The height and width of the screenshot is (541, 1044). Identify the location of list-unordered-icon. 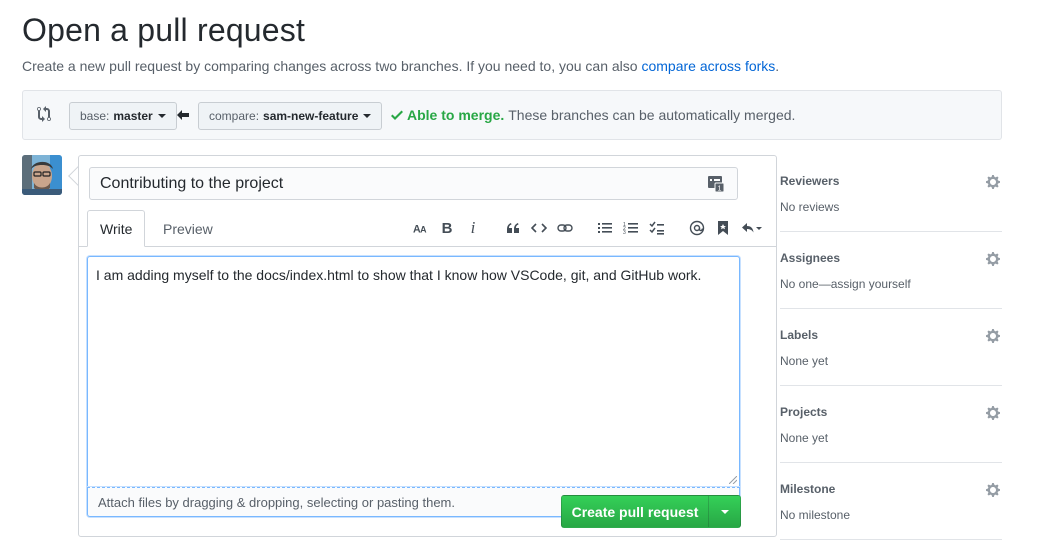
(605, 228).